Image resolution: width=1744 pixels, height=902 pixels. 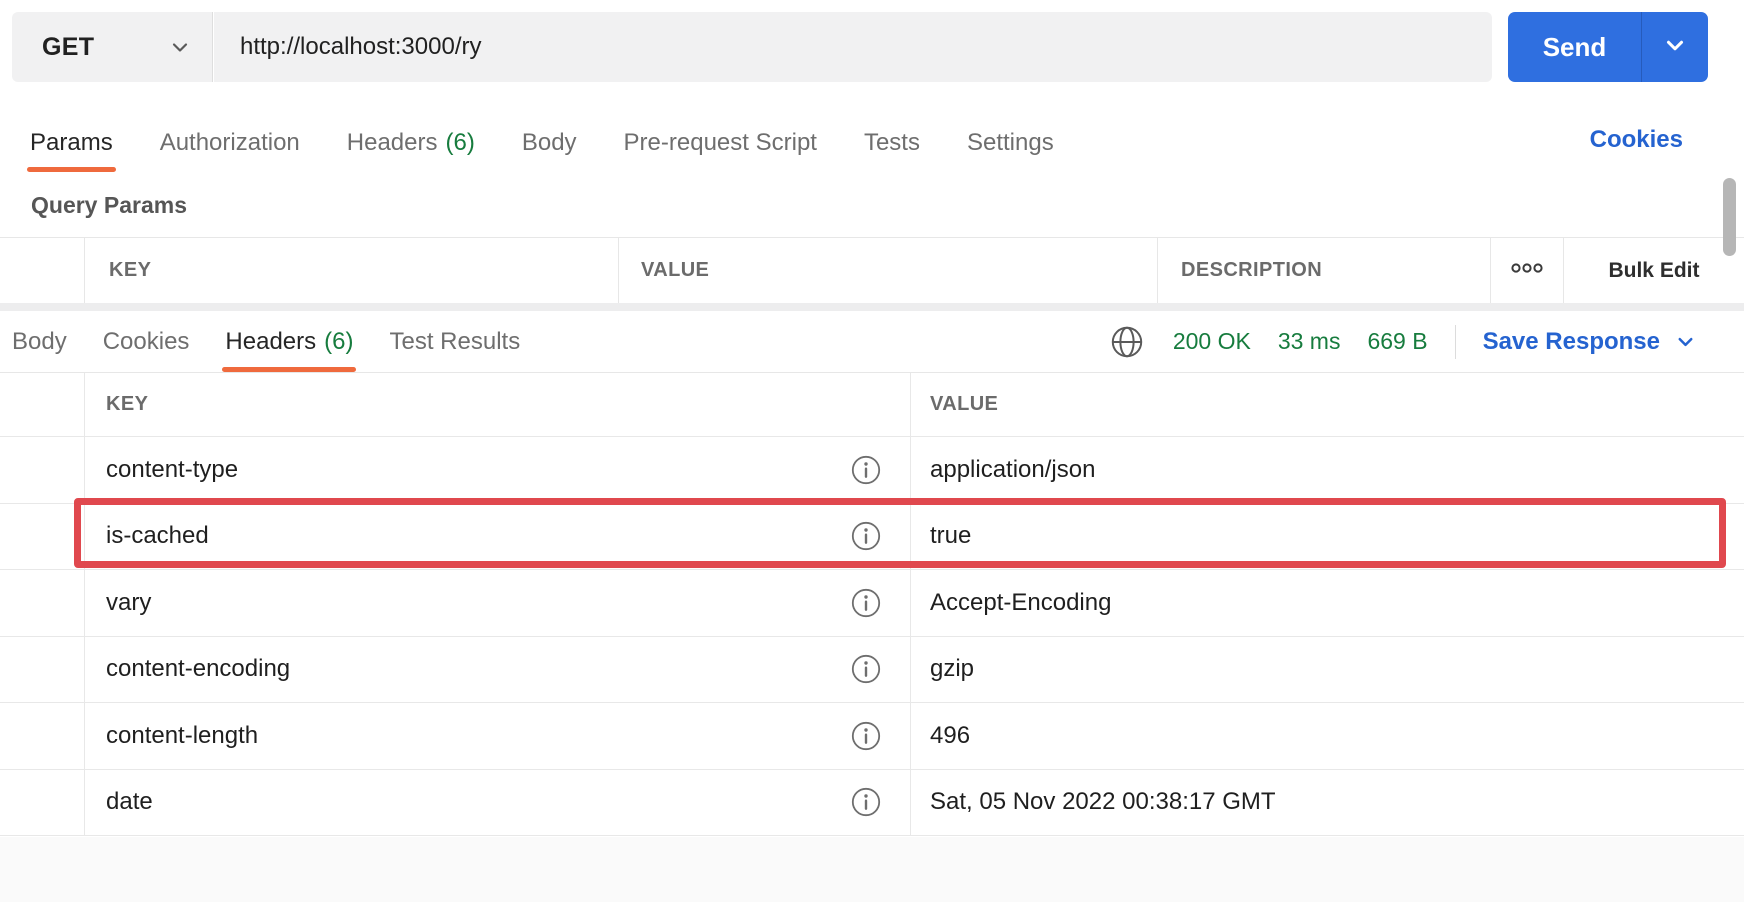 I want to click on bulk-edit-button: Bulk Edit, so click(x=1653, y=270).